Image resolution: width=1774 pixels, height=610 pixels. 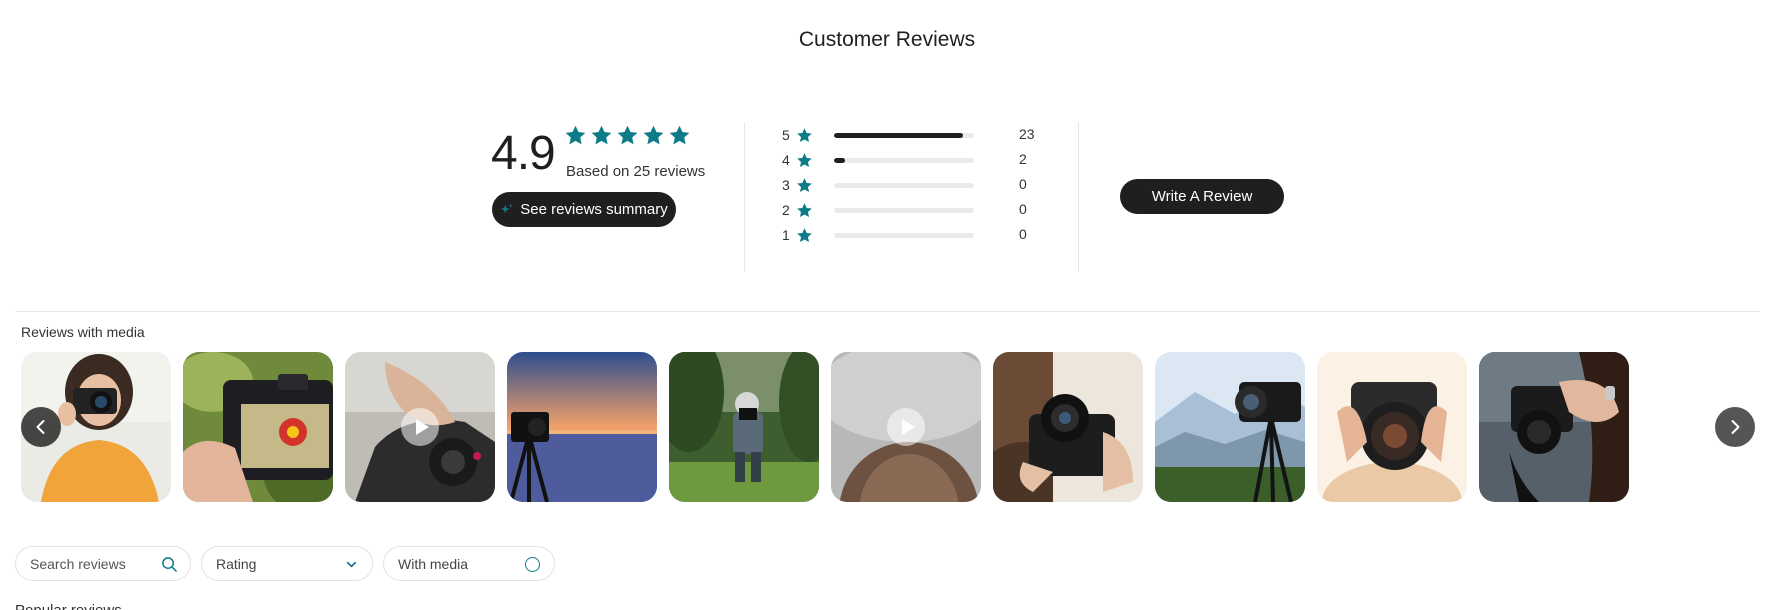 What do you see at coordinates (68, 606) in the screenshot?
I see `sort-label: Popular reviews` at bounding box center [68, 606].